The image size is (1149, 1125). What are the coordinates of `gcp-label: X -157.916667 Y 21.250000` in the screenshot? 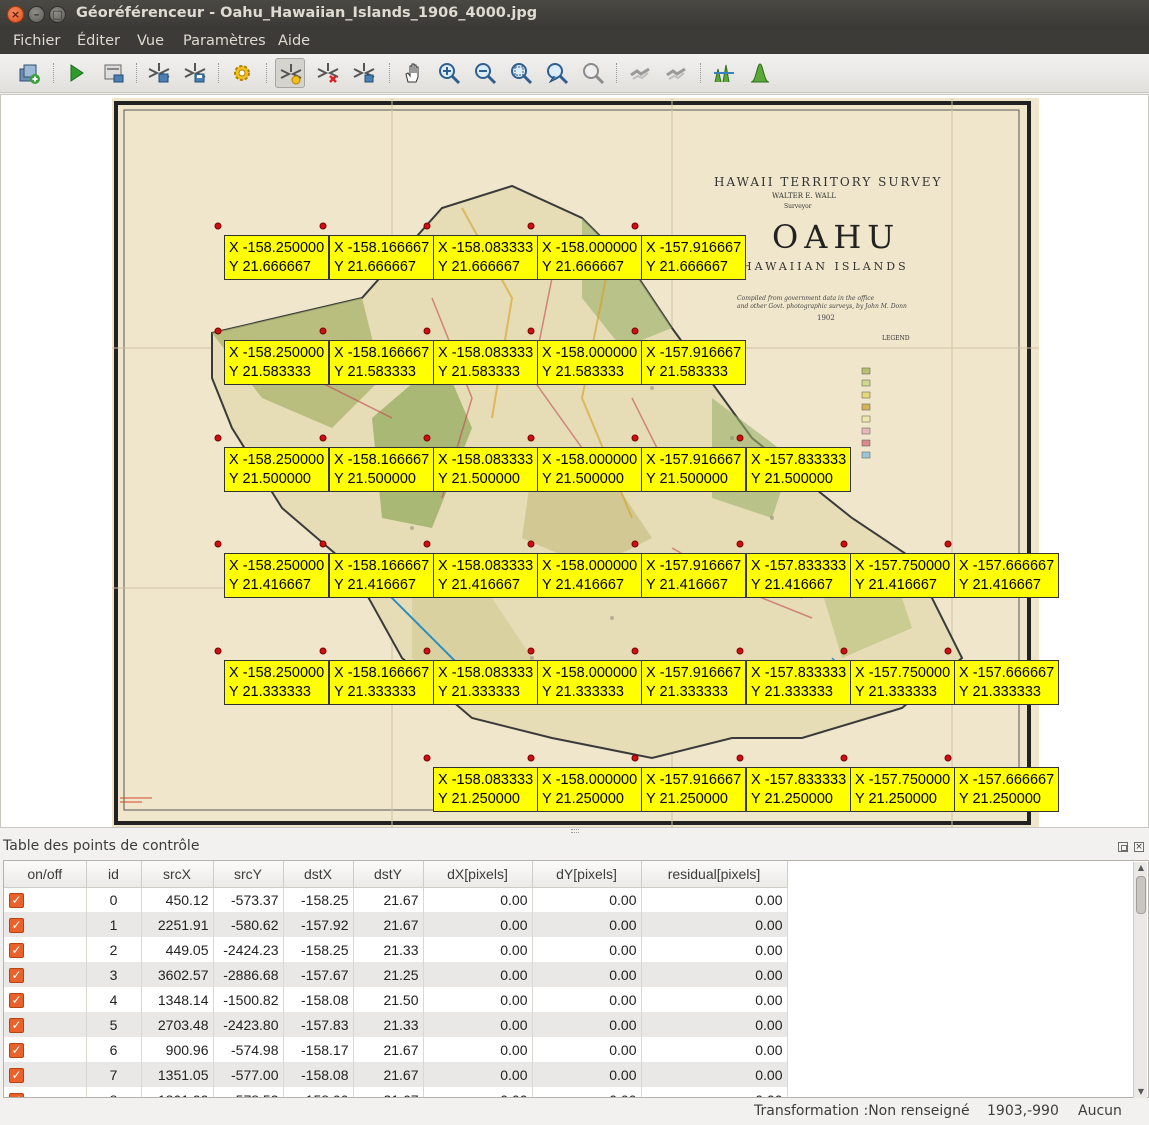 It's located at (693, 789).